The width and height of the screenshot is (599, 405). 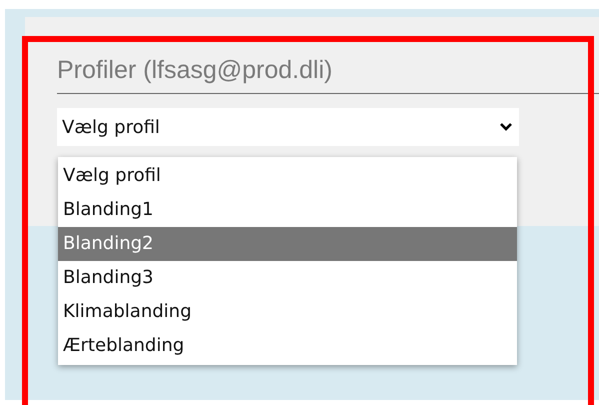 I want to click on dropdown-option: Klimablanding, so click(x=287, y=312).